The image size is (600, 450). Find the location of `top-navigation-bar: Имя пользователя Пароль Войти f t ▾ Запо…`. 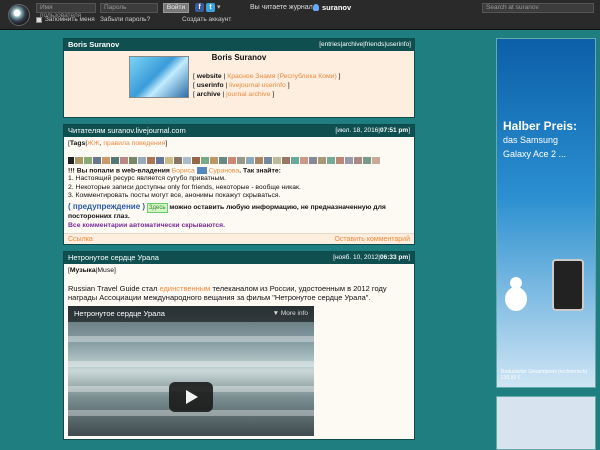

top-navigation-bar: Имя пользователя Пароль Войти f t ▾ Запо… is located at coordinates (300, 15).